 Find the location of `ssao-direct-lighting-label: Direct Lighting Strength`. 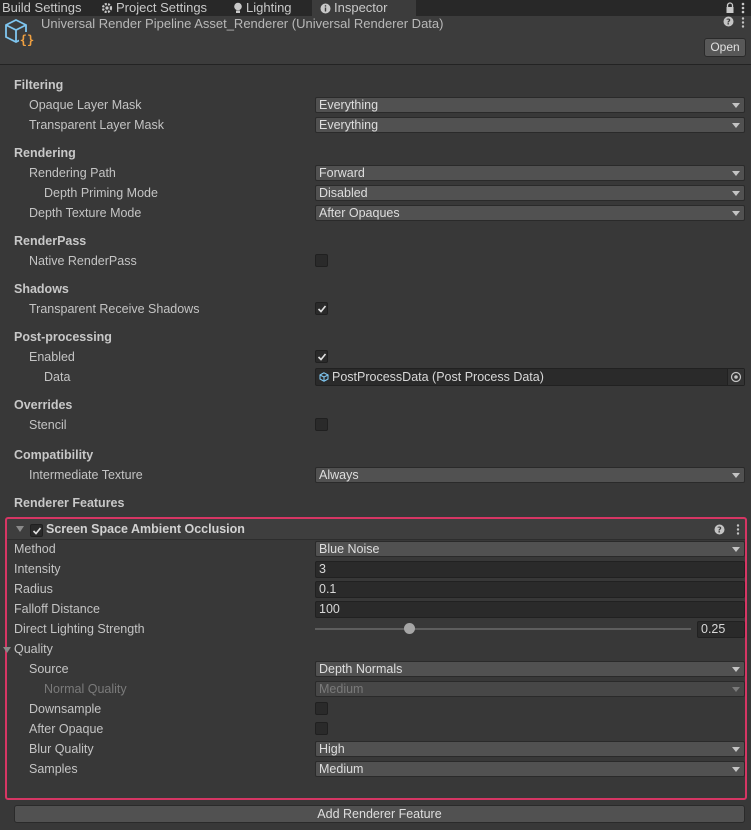

ssao-direct-lighting-label: Direct Lighting Strength is located at coordinates (79, 629).